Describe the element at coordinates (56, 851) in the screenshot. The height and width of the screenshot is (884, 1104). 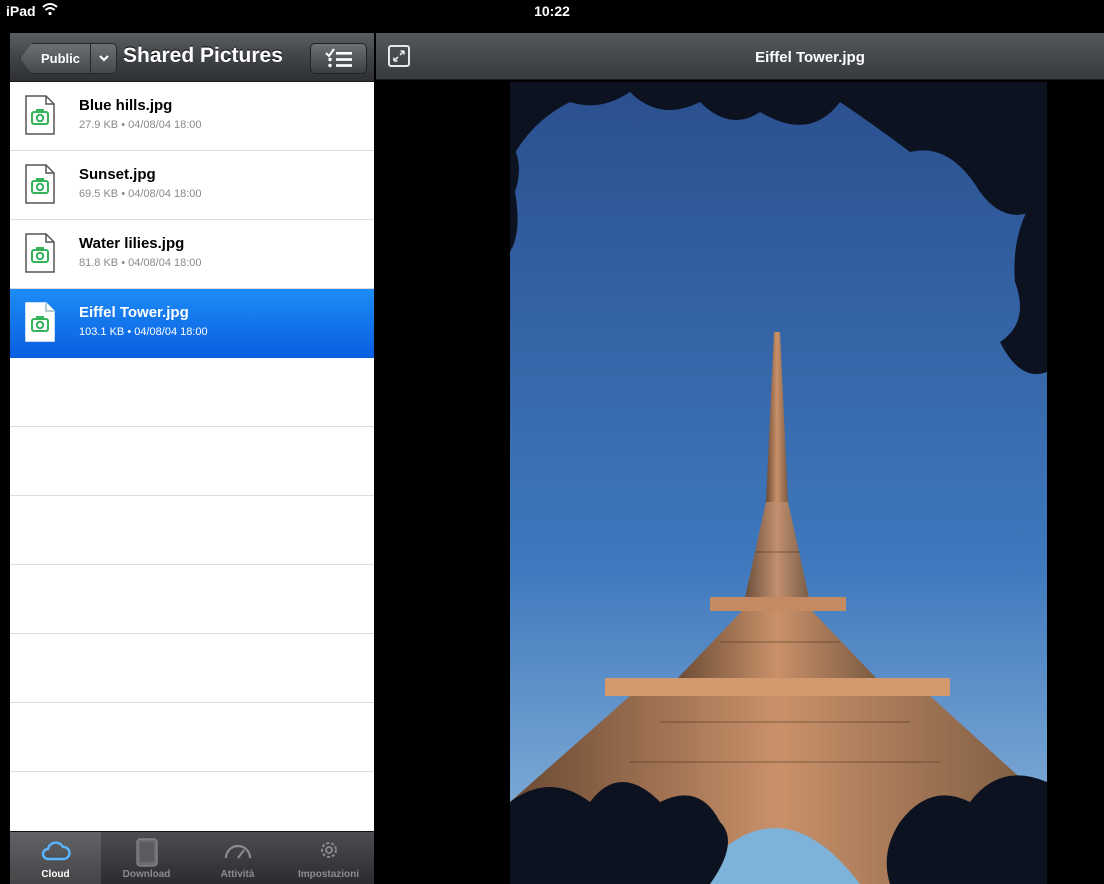
I see `cloud-icon` at that location.